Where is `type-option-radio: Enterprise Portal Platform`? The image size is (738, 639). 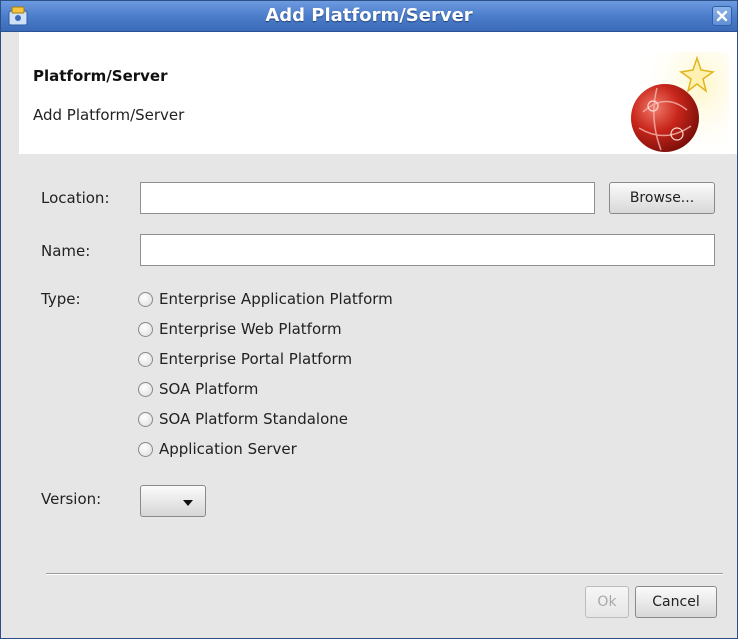
type-option-radio: Enterprise Portal Platform is located at coordinates (245, 359).